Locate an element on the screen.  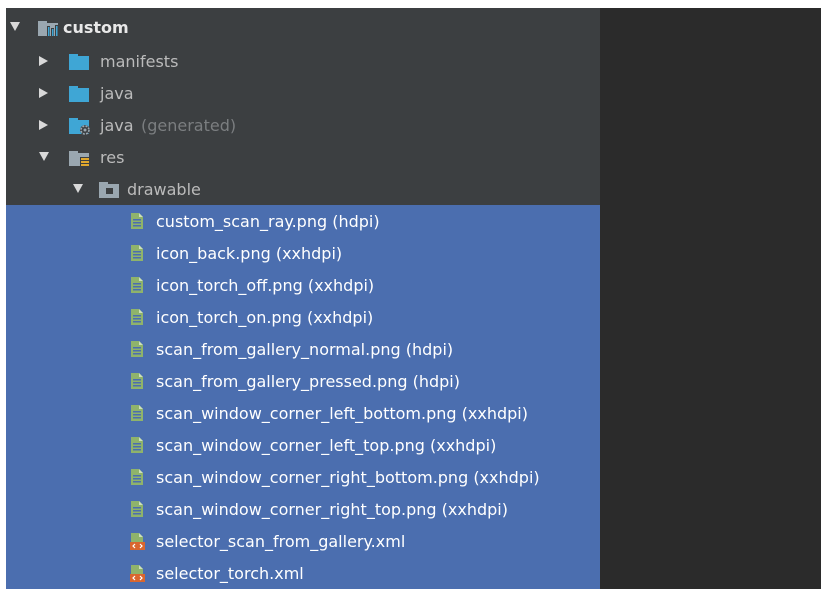
tree-node-label: drawable is located at coordinates (164, 189).